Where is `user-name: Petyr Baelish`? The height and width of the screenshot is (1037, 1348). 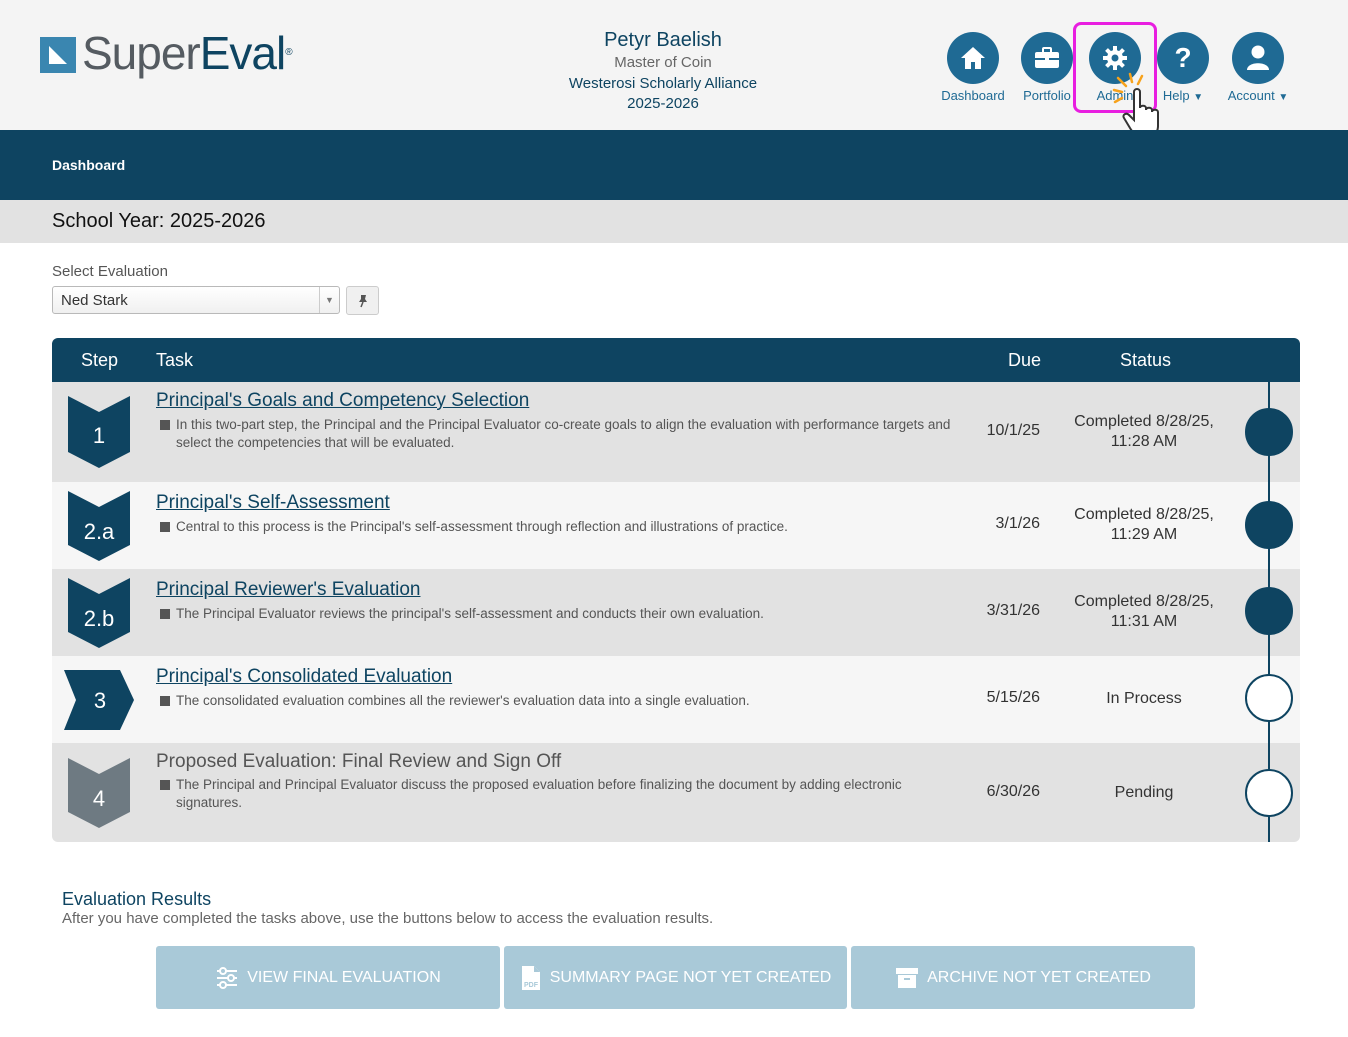
user-name: Petyr Baelish is located at coordinates (663, 40).